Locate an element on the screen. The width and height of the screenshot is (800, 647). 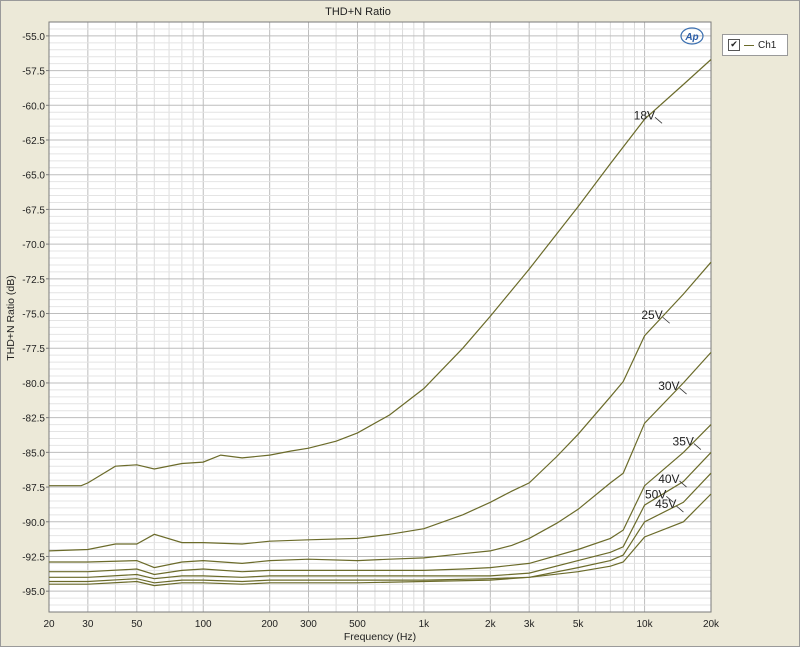
series-label-40v: 40V is located at coordinates (668, 479).